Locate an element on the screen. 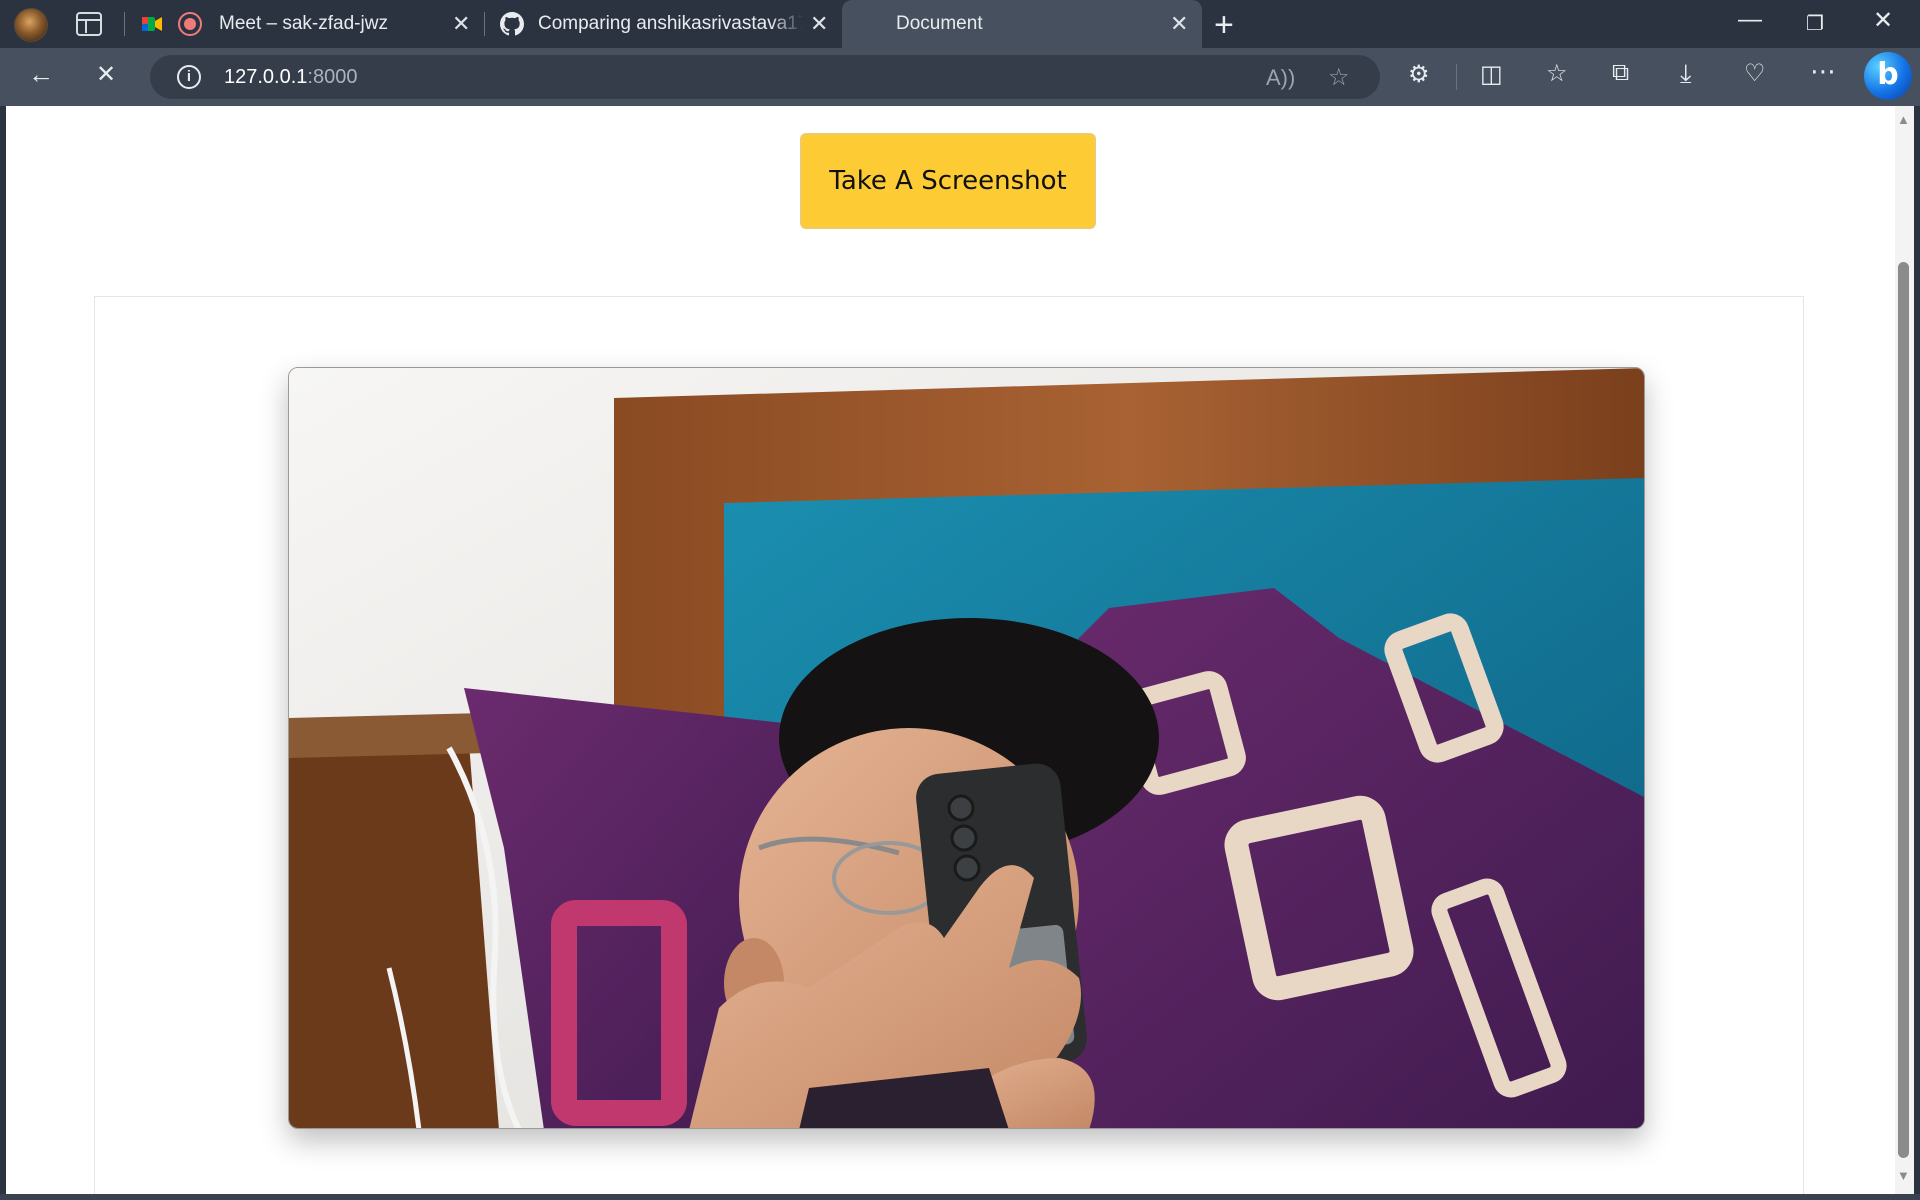  github-icon is located at coordinates (512, 24).